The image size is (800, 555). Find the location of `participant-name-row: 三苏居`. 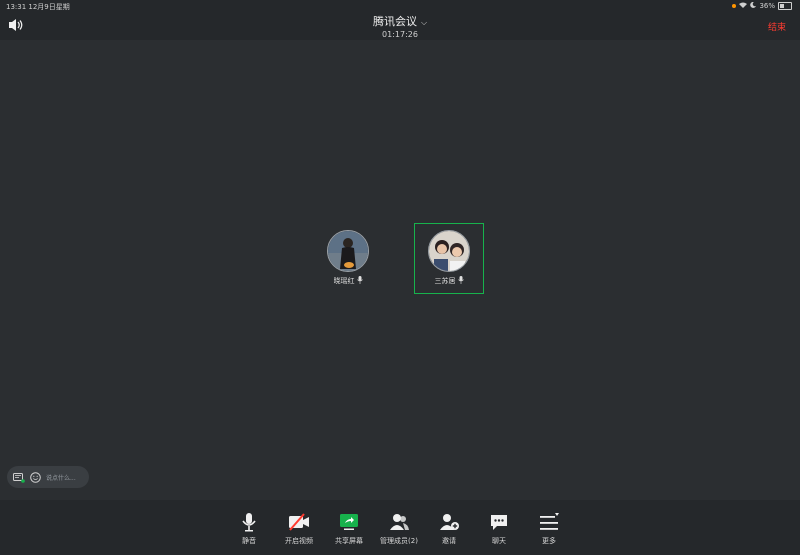

participant-name-row: 三苏居 is located at coordinates (449, 281).